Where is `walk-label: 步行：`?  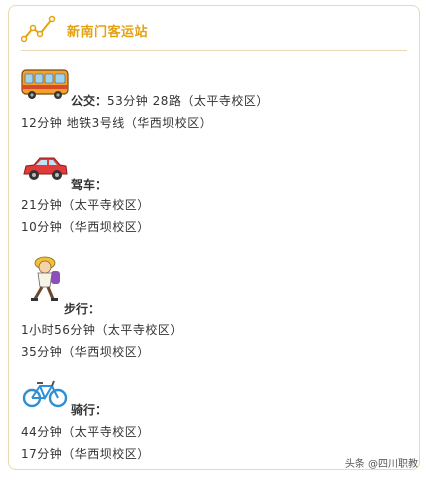
walk-label: 步行： is located at coordinates (82, 309).